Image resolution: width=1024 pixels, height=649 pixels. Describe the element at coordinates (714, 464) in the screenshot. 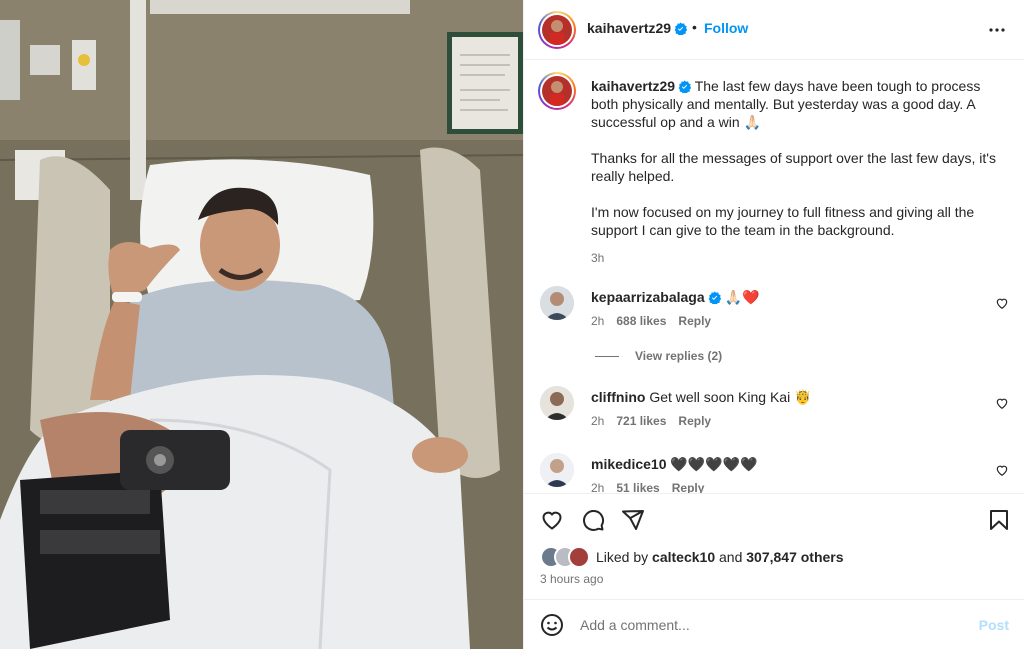

I see `comment-text: 🖤🖤🖤🖤🖤` at that location.